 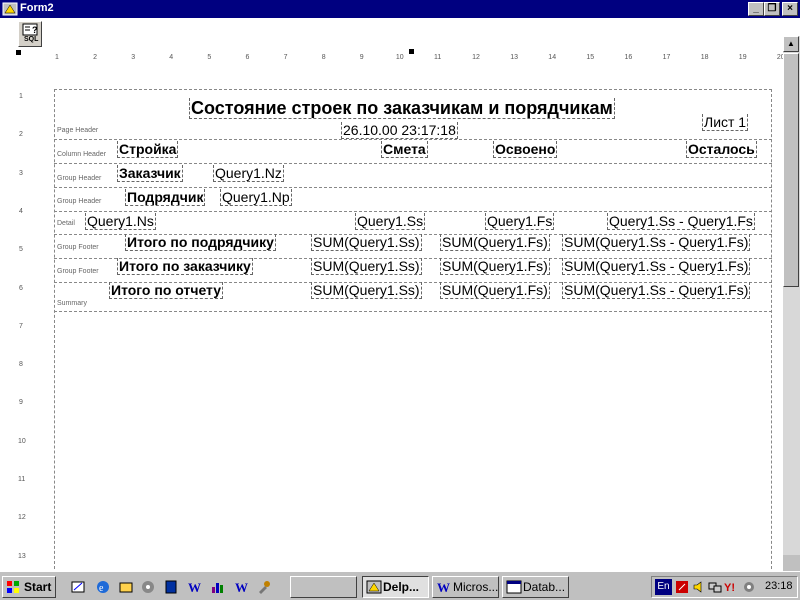 What do you see at coordinates (218, 587) in the screenshot?
I see `chart-icon` at bounding box center [218, 587].